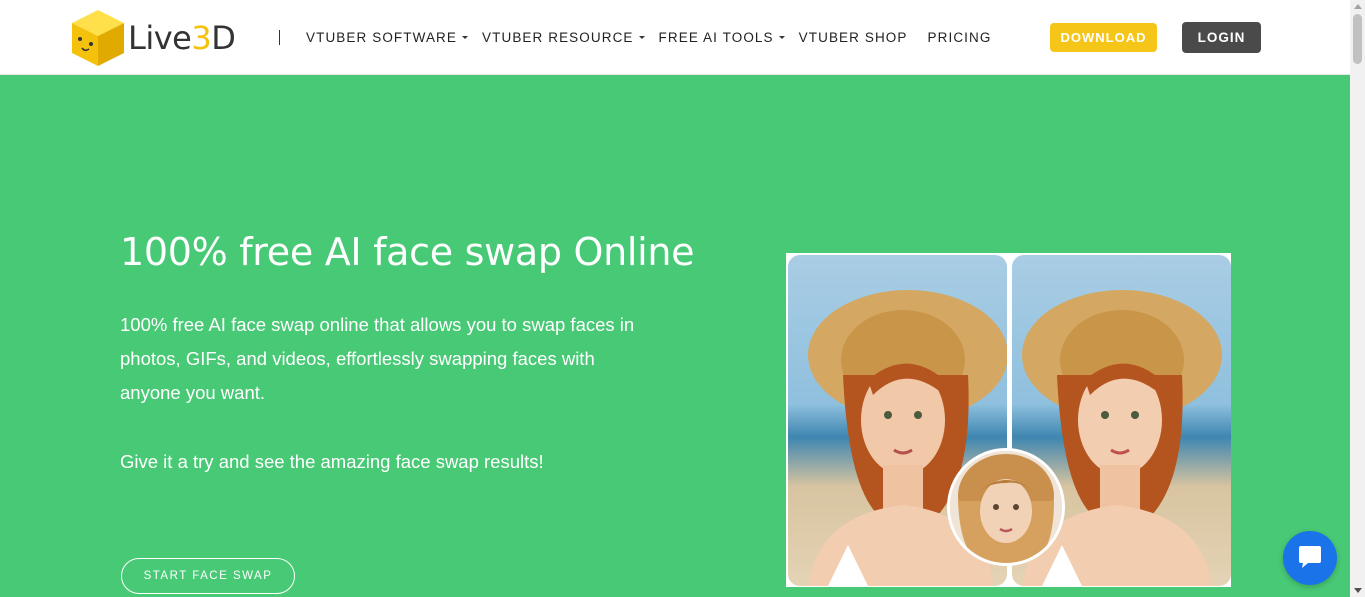  What do you see at coordinates (98, 38) in the screenshot?
I see `cube-face-icon` at bounding box center [98, 38].